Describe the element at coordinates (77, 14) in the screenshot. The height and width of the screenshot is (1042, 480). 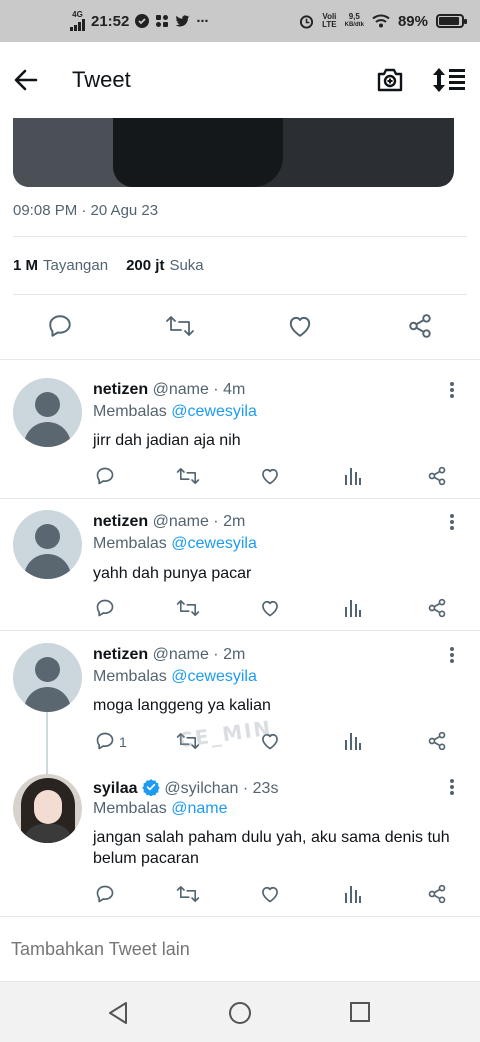
I see `network-type: 4G` at that location.